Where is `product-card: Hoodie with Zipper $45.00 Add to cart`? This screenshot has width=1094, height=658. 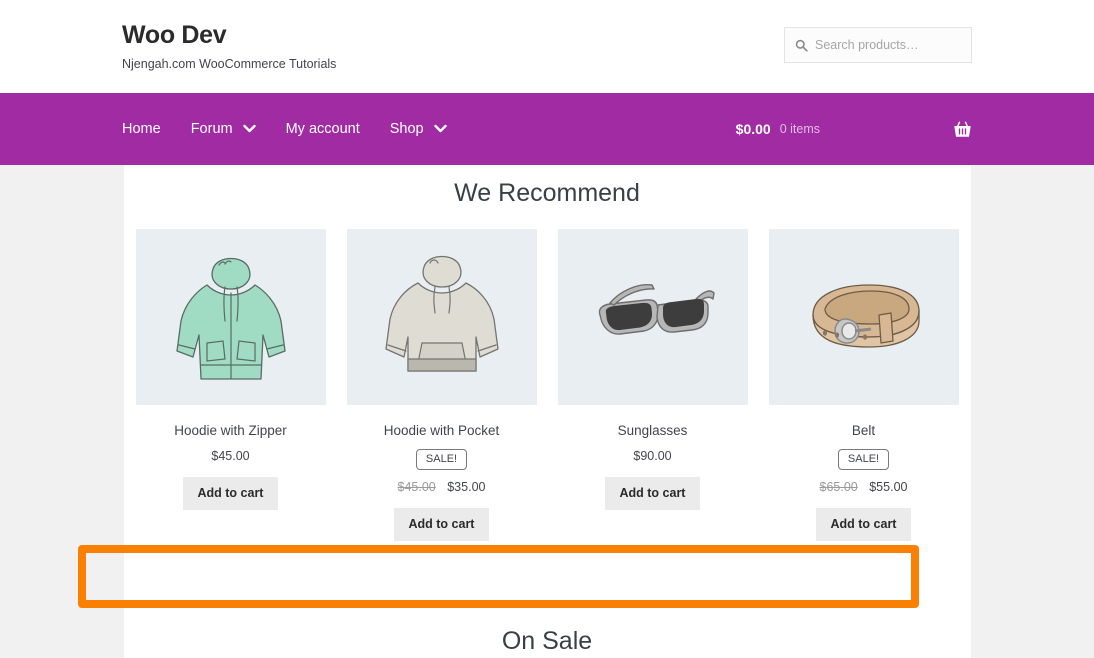
product-card: Hoodie with Zipper $45.00 Add to cart is located at coordinates (230, 385).